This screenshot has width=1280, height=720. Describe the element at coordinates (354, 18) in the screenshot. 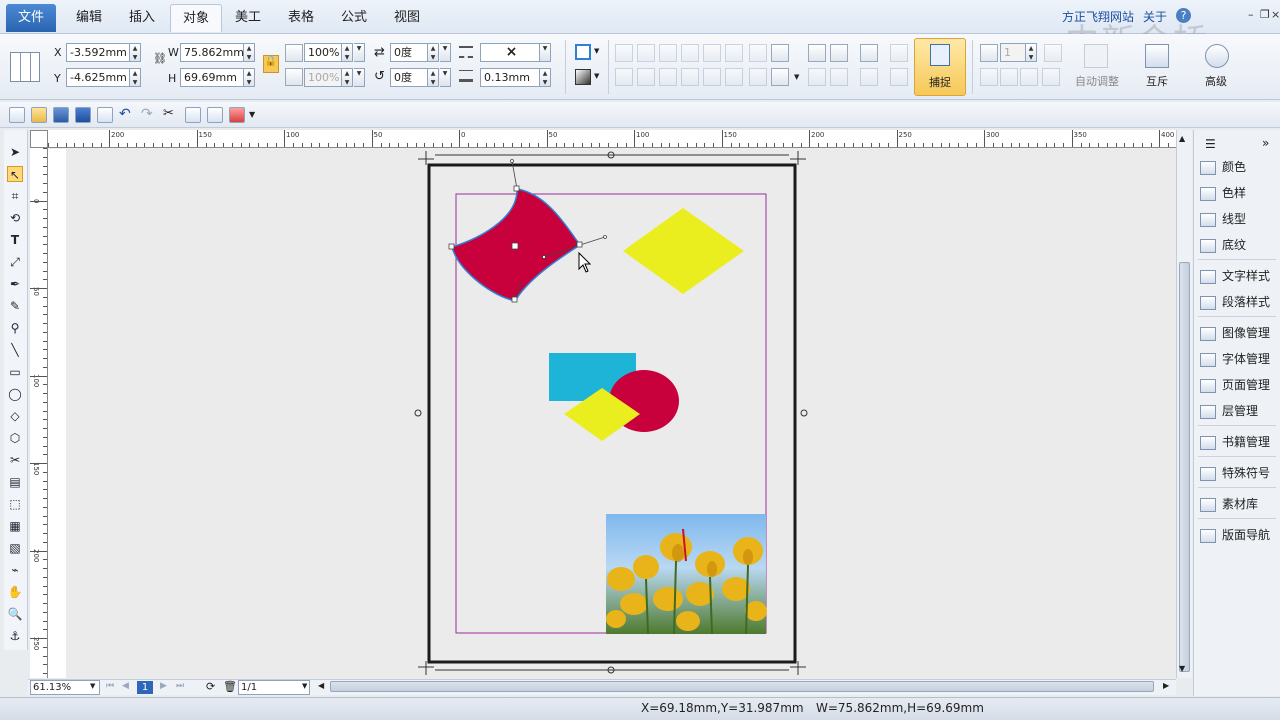

I see `menu-formula: 公式` at that location.